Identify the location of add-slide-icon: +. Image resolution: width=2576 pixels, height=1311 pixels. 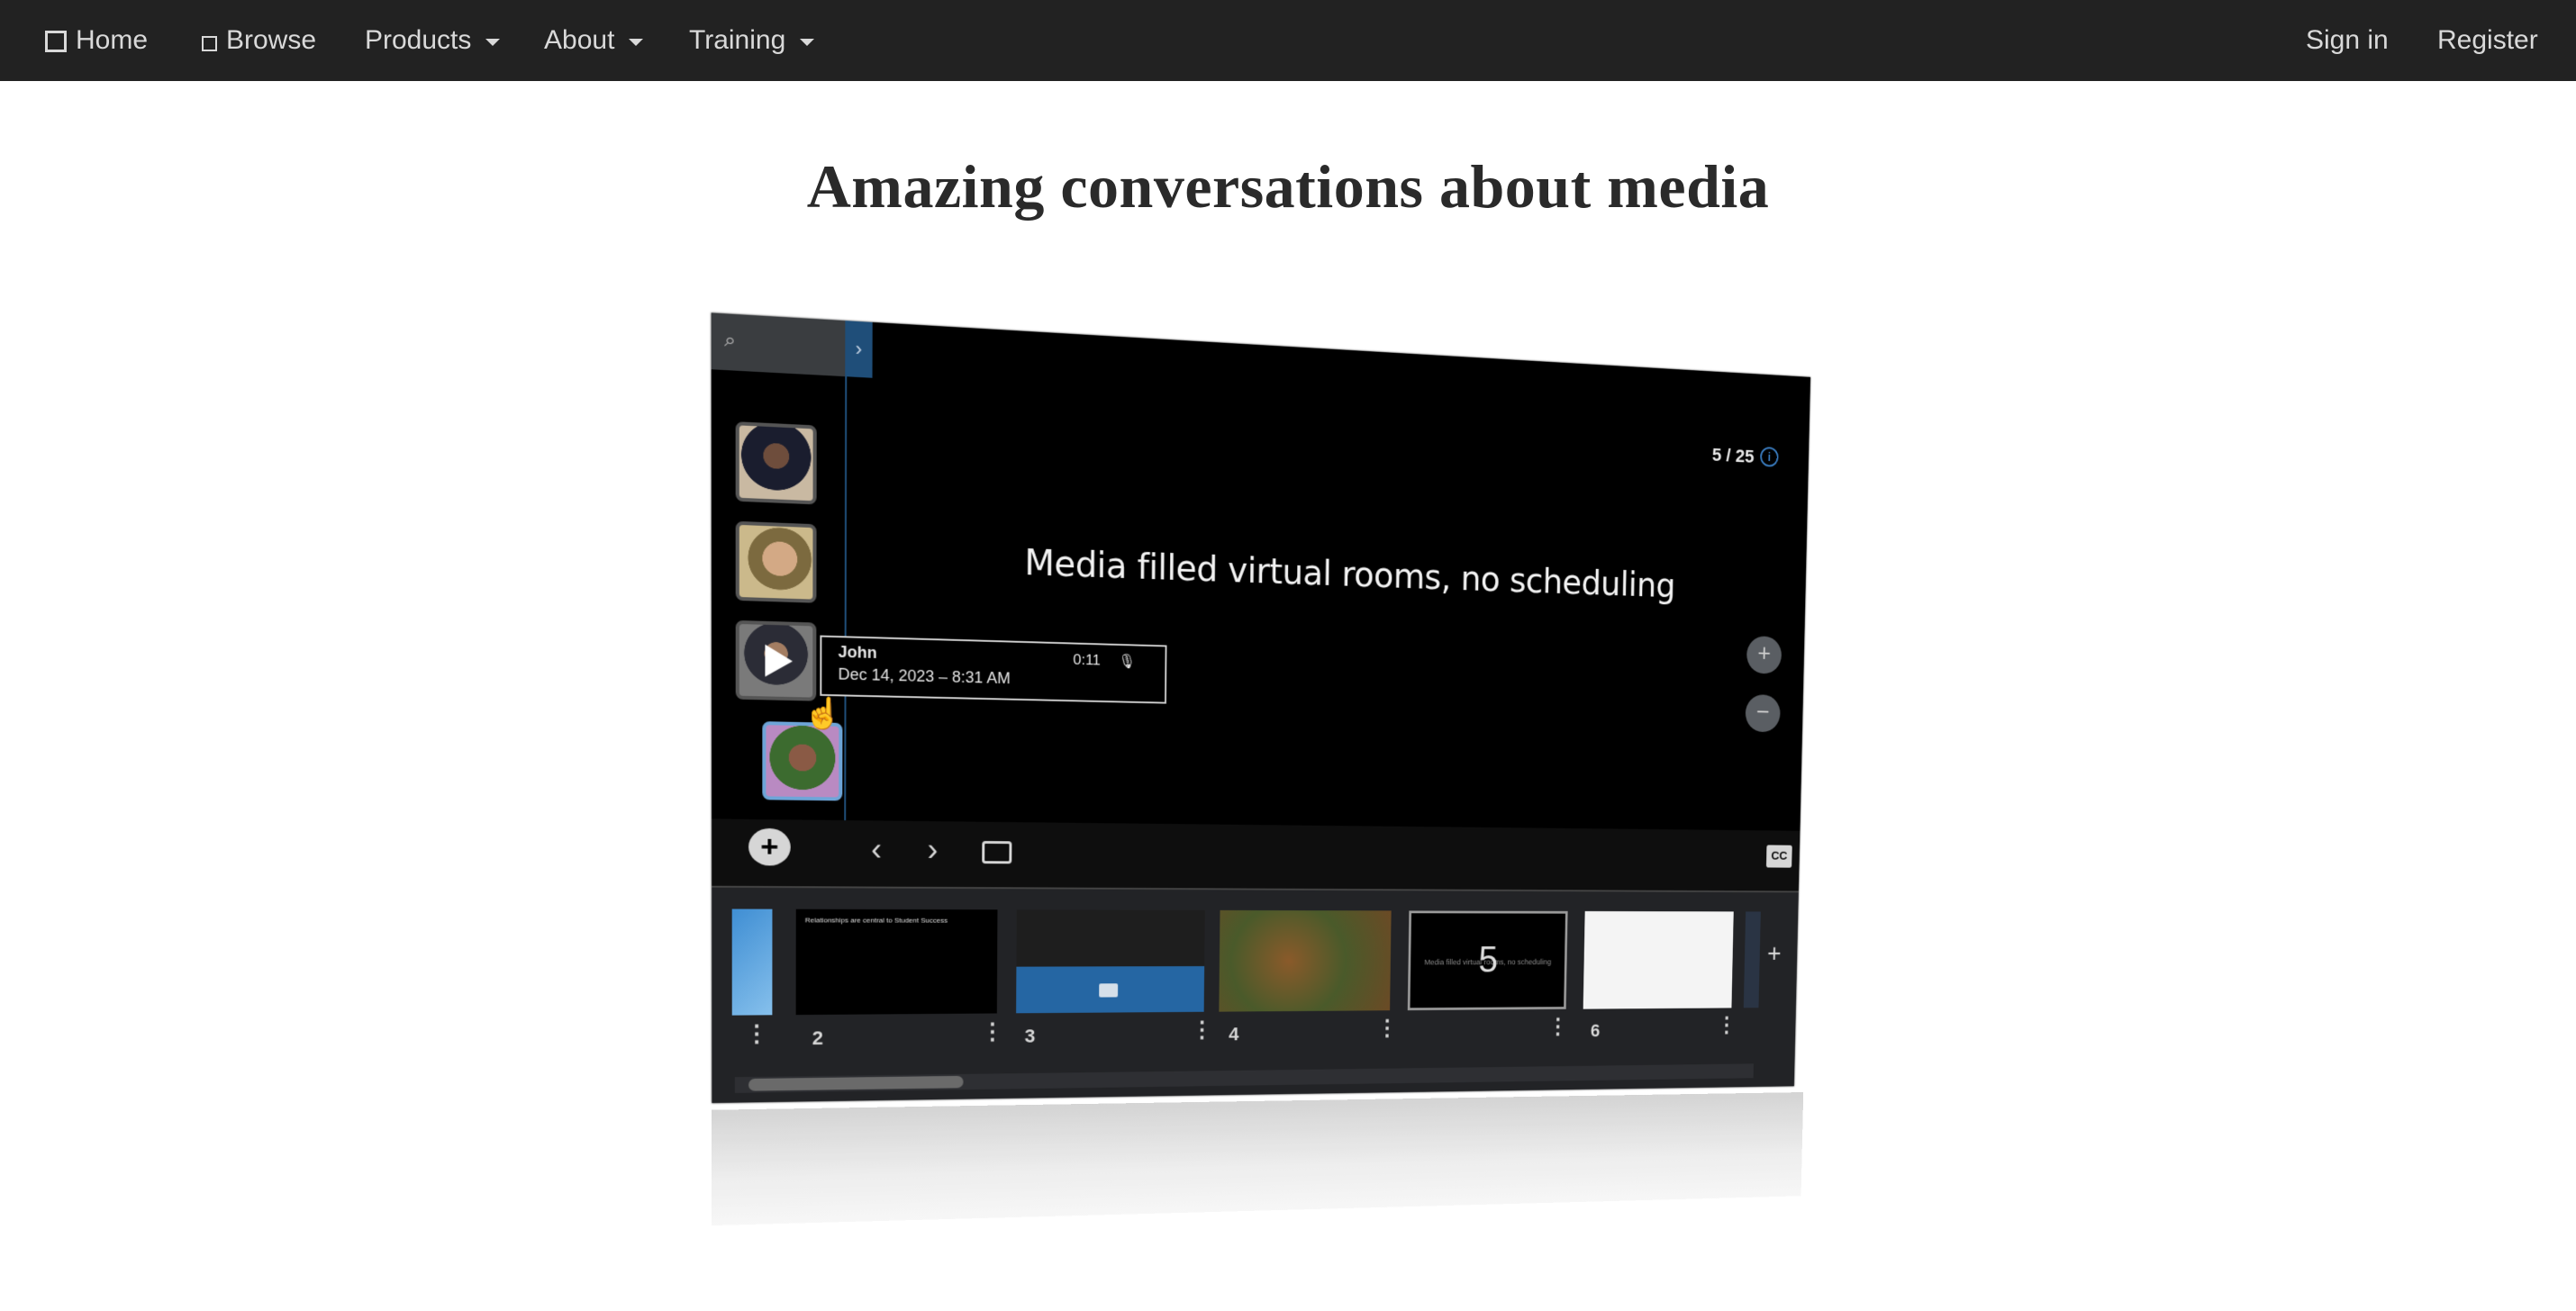
(1774, 953).